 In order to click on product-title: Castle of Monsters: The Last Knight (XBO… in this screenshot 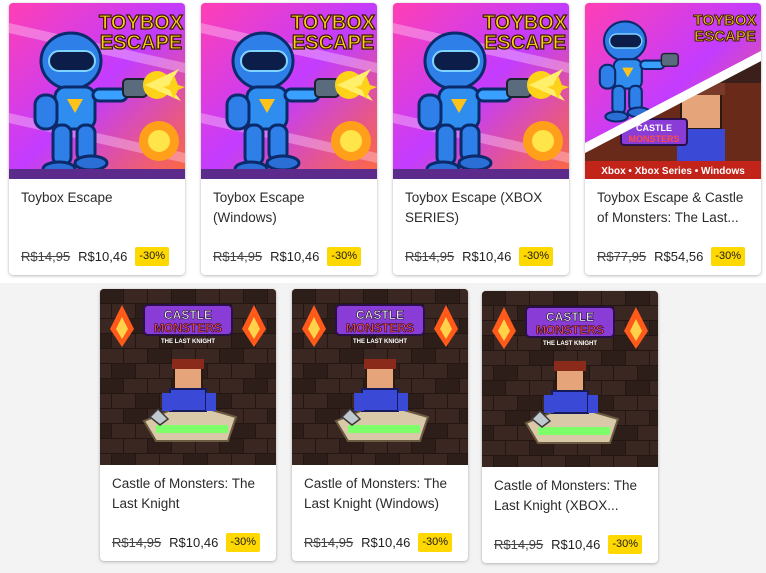, I will do `click(566, 495)`.